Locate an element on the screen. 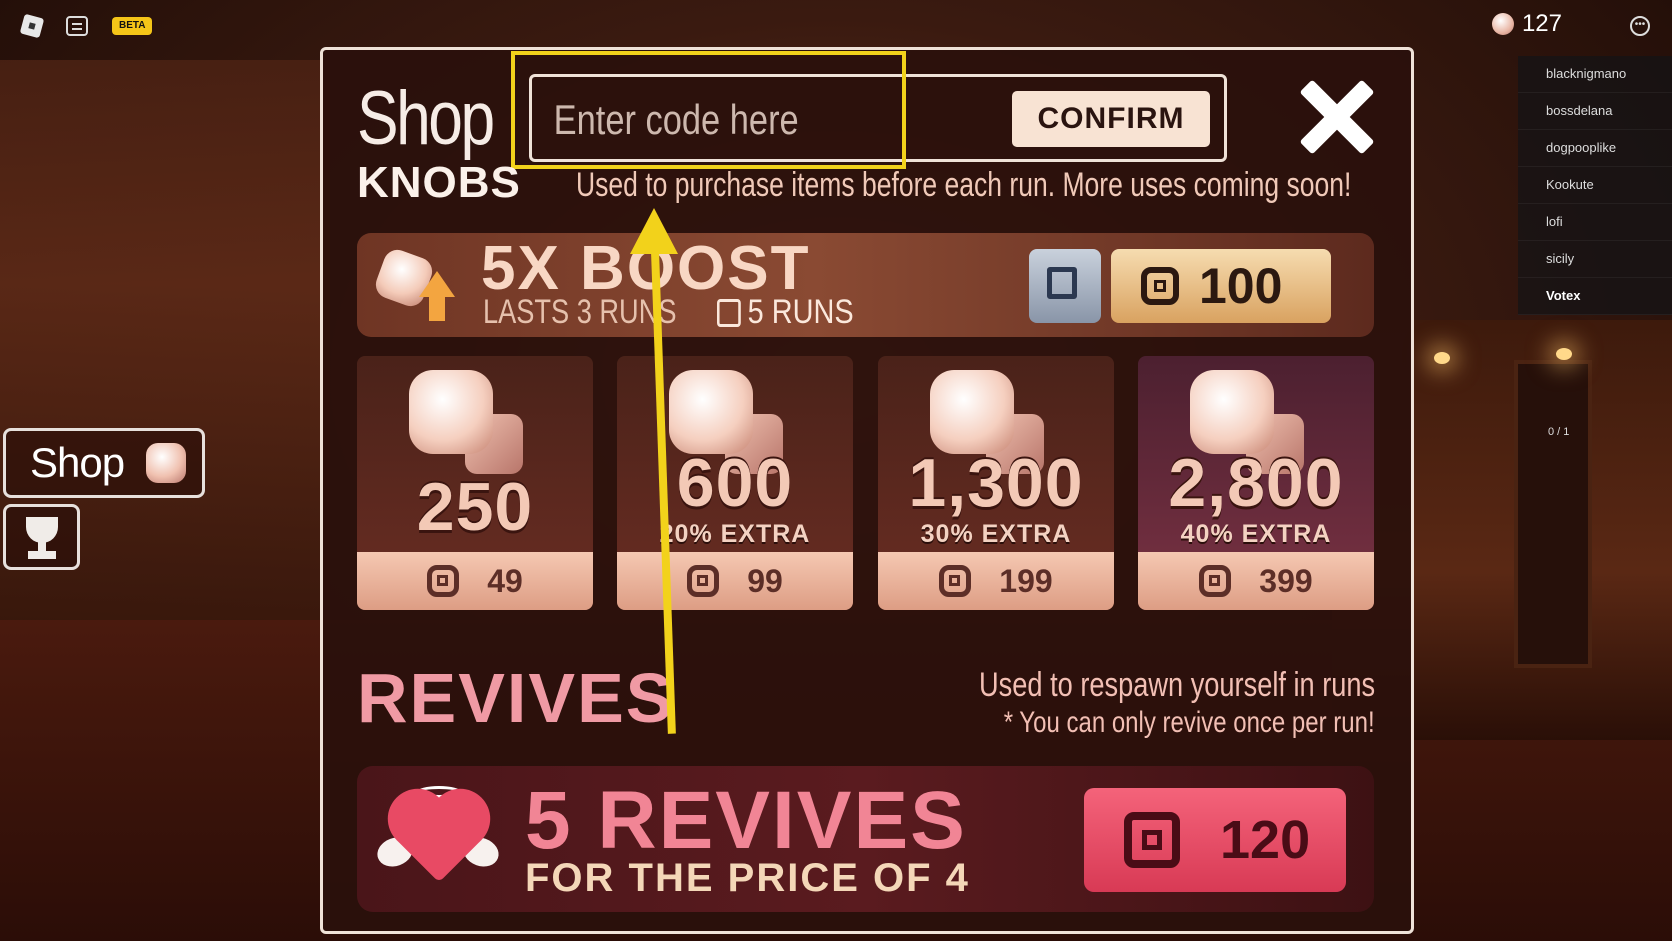  side-shop-button: Shop is located at coordinates (104, 463).